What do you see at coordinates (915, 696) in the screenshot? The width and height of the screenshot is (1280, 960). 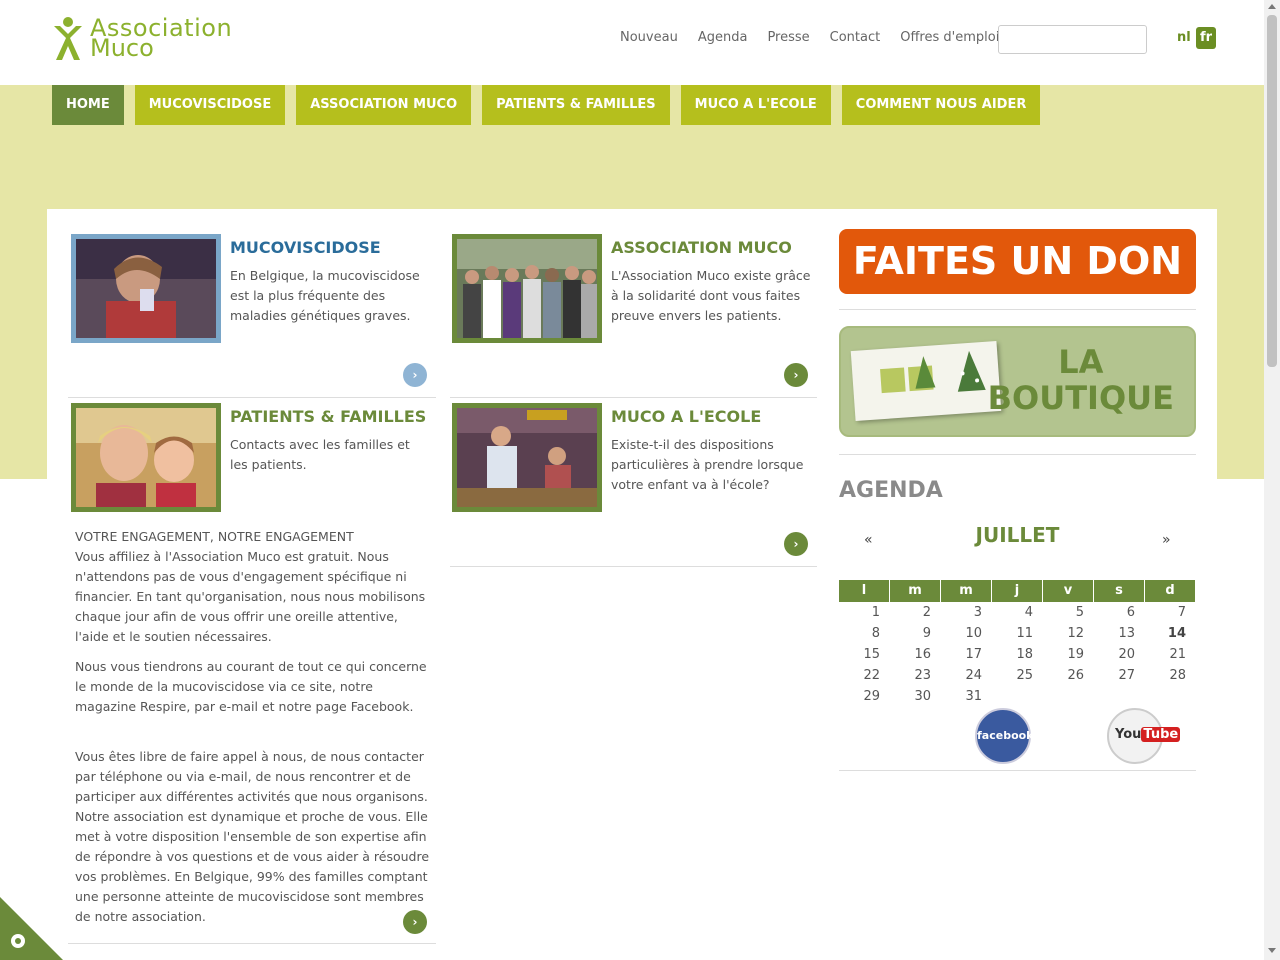 I see `calendar-day: 30` at bounding box center [915, 696].